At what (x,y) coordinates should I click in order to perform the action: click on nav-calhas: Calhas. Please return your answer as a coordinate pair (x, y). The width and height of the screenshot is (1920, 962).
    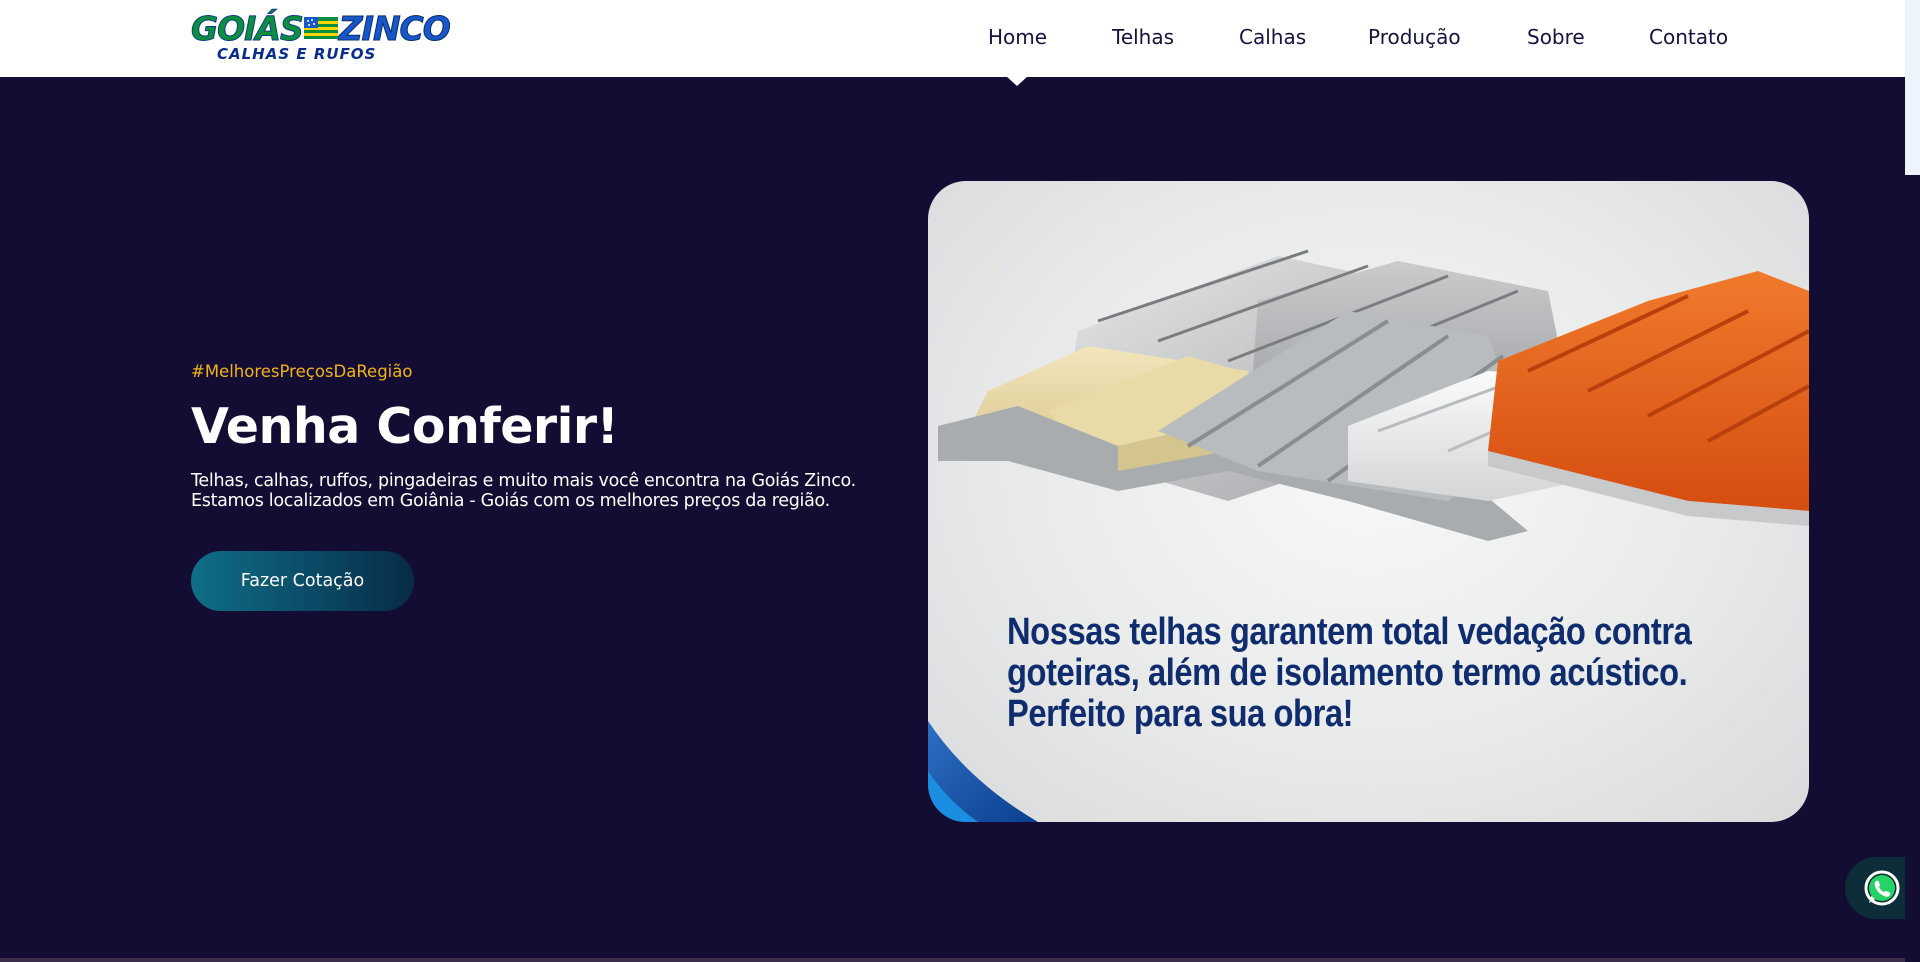
    Looking at the image, I should click on (1272, 37).